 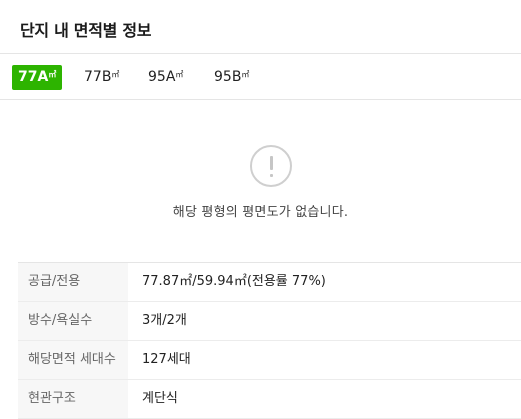 I want to click on table-row: 해당면적 세대수 127세대, so click(x=269, y=360).